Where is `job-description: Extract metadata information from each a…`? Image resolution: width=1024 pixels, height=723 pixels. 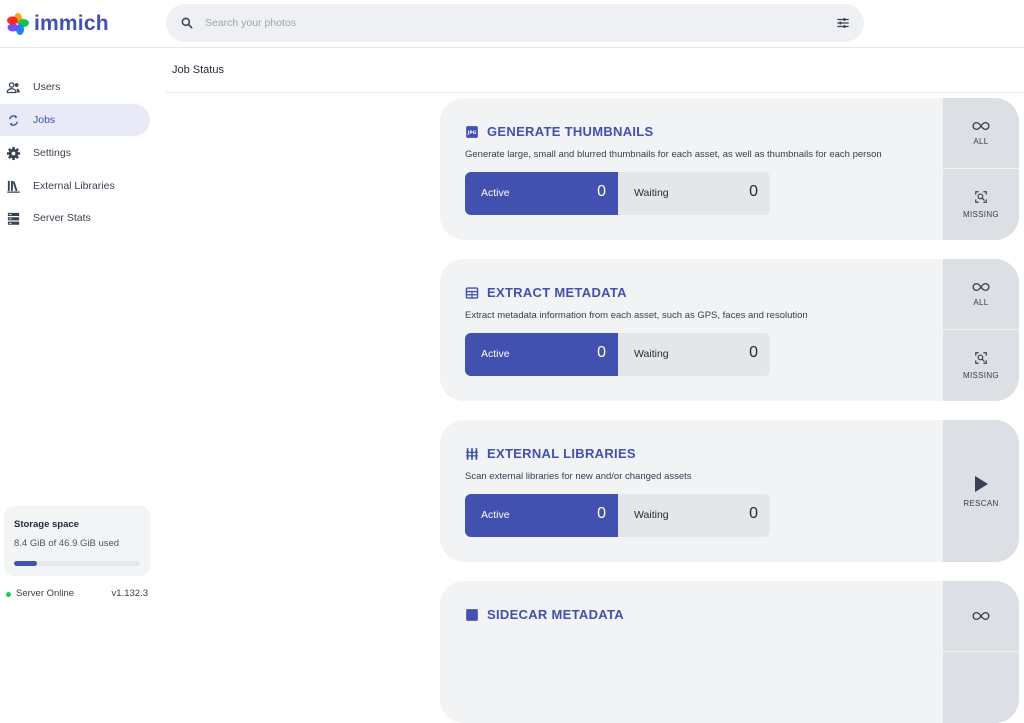 job-description: Extract metadata information from each a… is located at coordinates (636, 315).